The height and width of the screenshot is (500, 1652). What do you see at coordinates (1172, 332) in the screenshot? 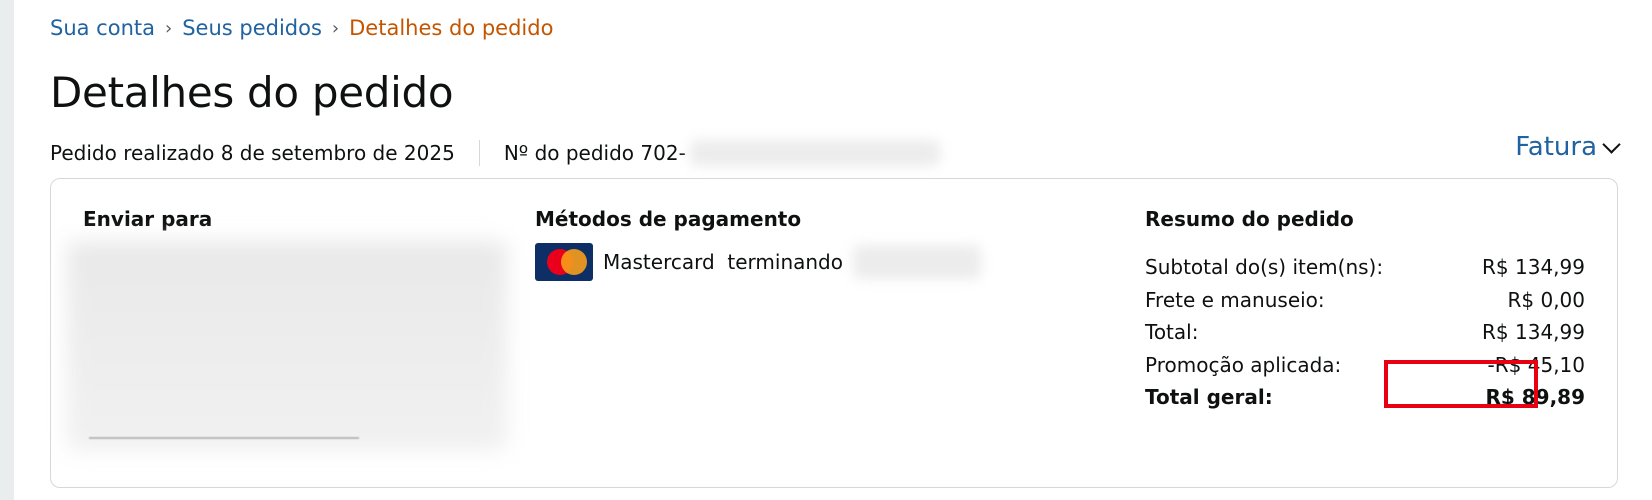
I see `summary-label: Total:` at bounding box center [1172, 332].